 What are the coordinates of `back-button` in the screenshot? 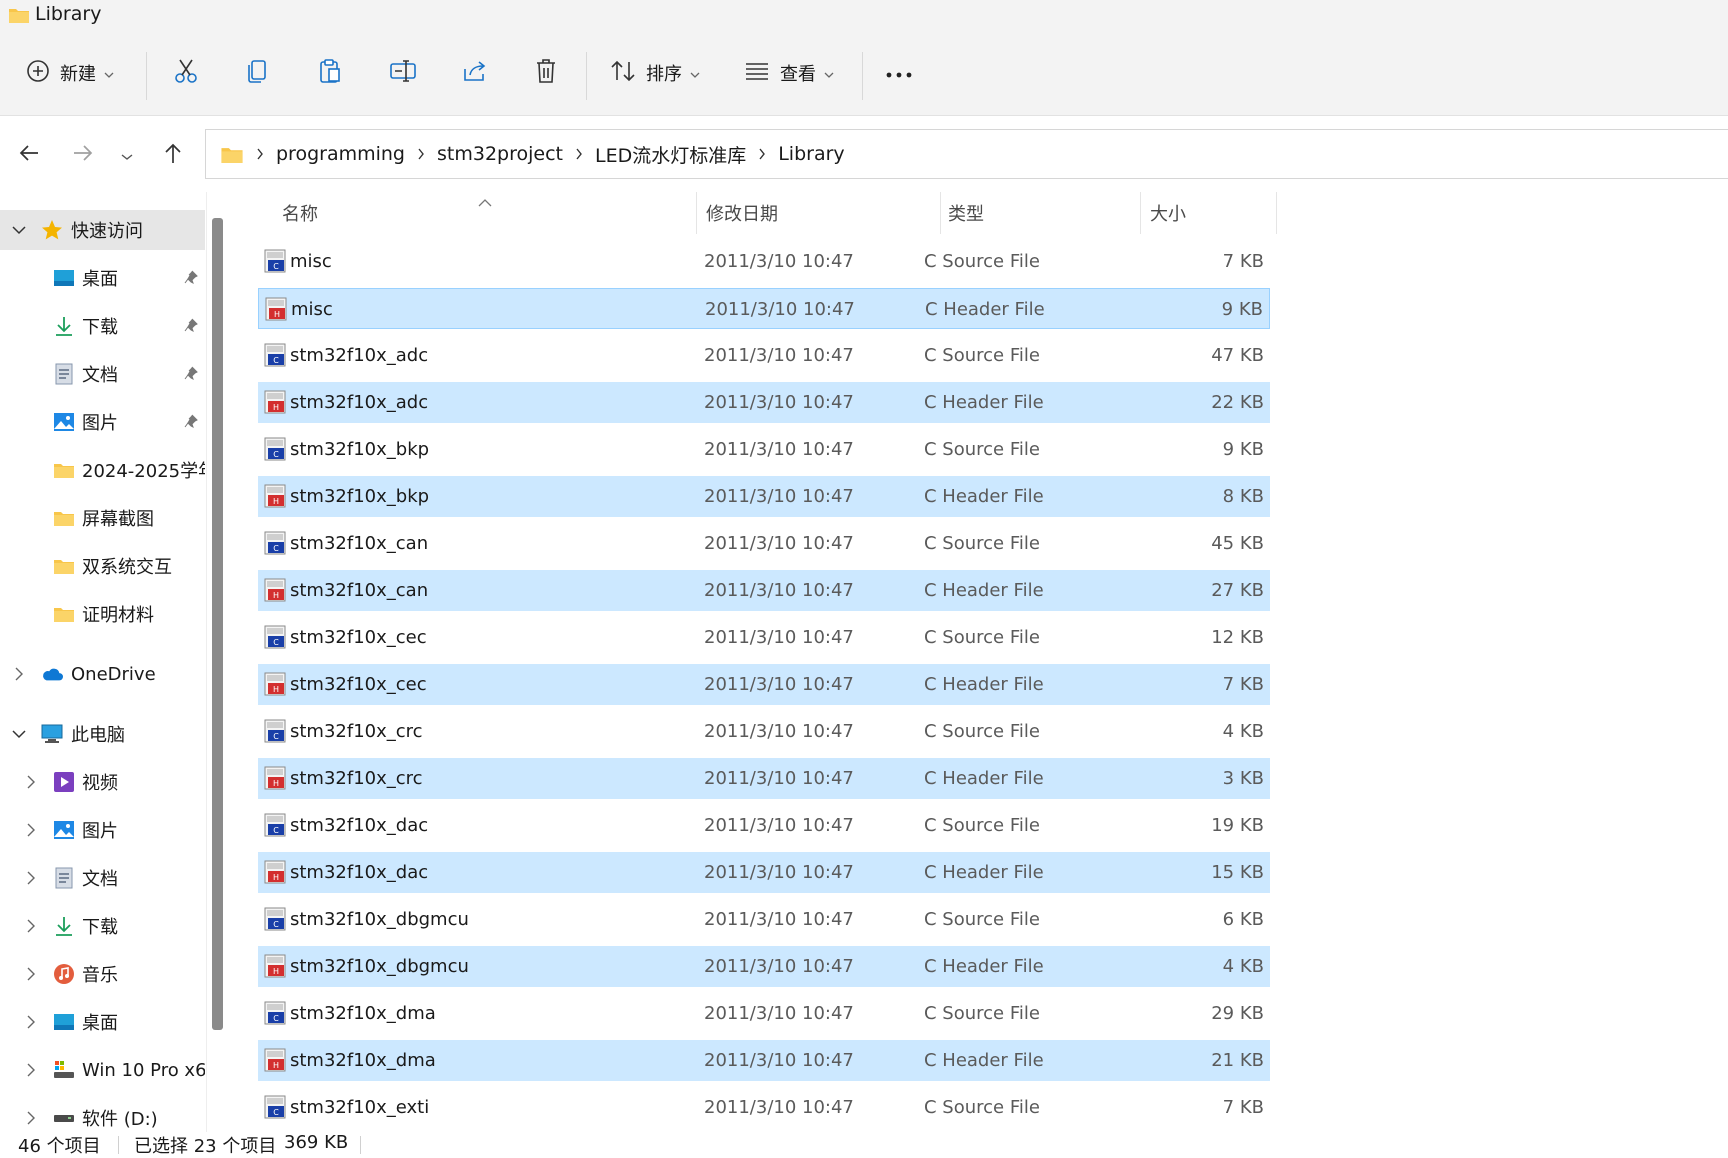 It's located at (29, 155).